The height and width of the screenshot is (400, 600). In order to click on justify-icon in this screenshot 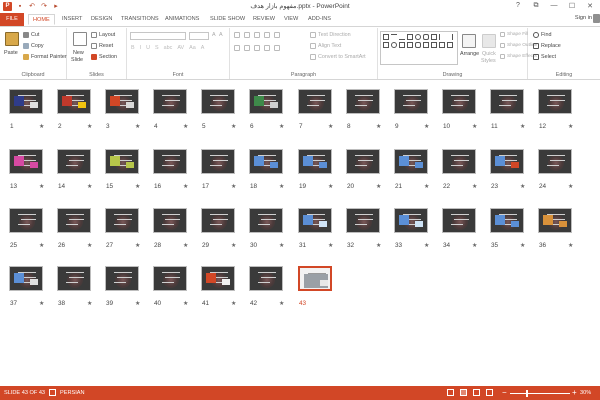, I will do `click(267, 48)`.